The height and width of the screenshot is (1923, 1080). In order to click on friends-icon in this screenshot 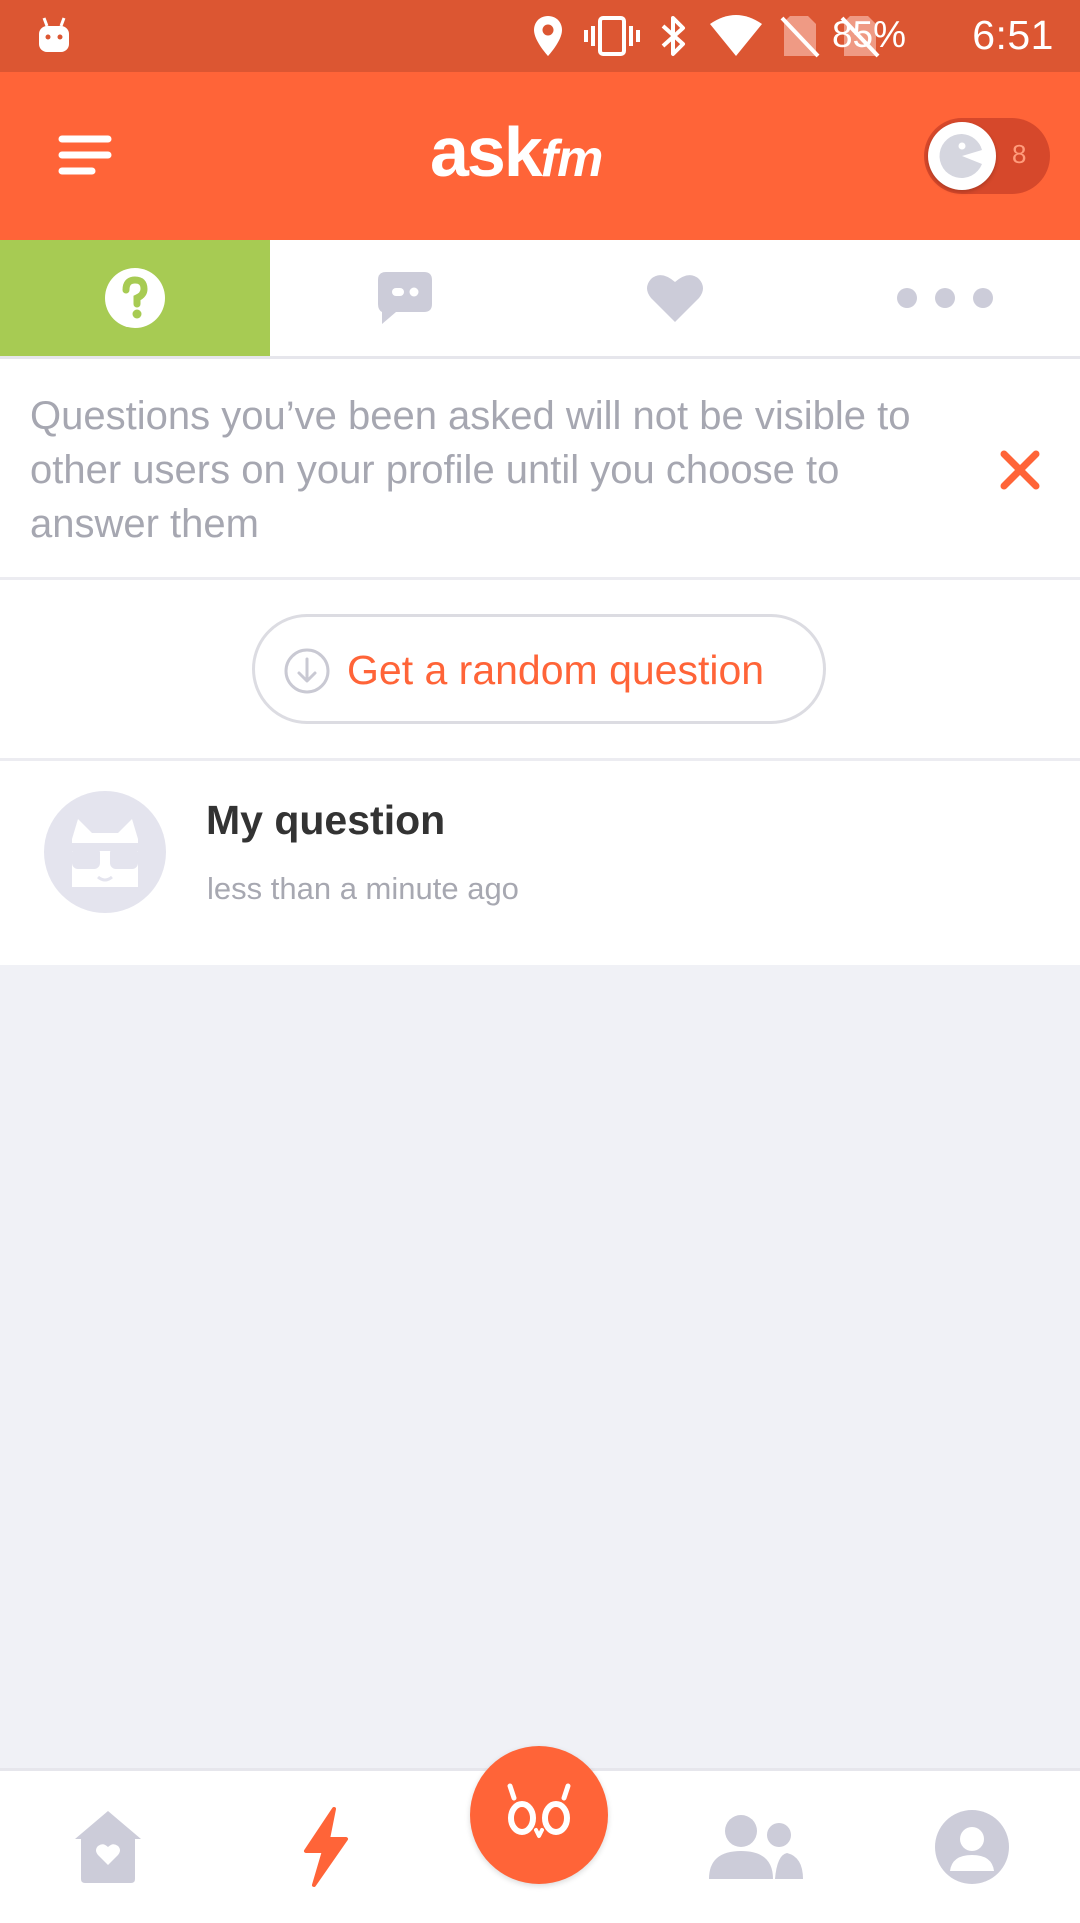, I will do `click(756, 1847)`.